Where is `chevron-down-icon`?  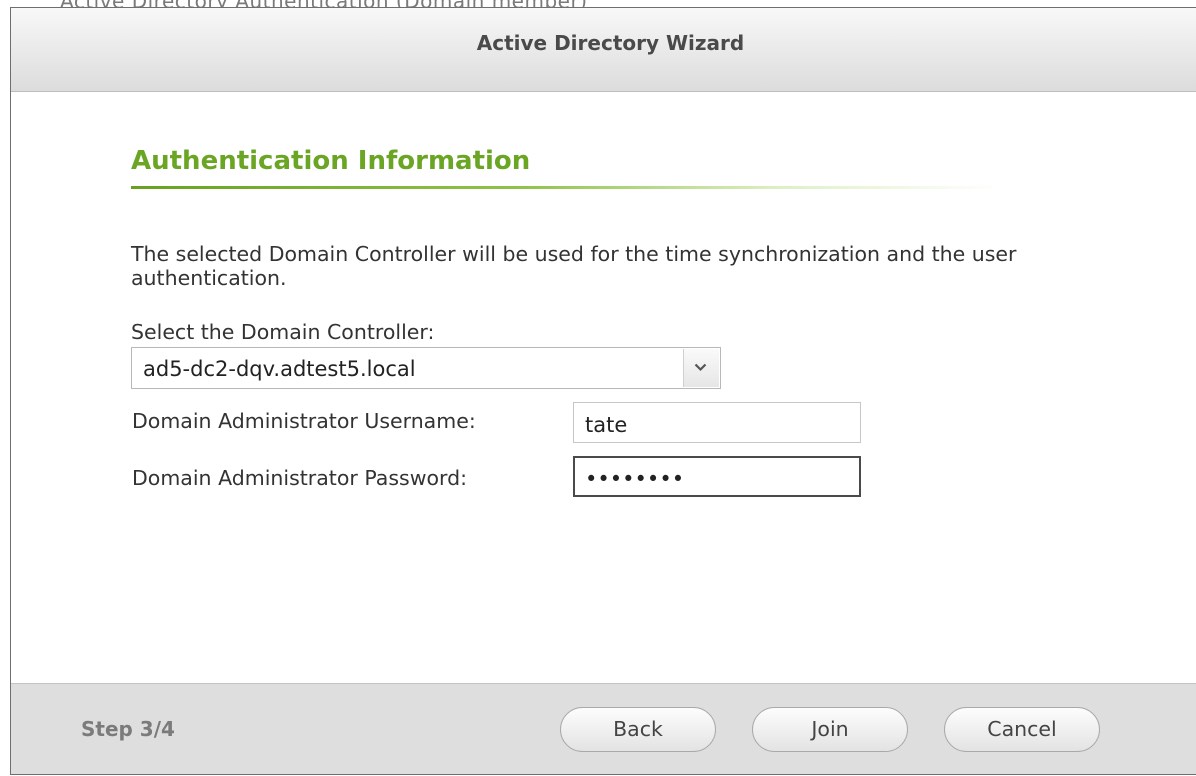 chevron-down-icon is located at coordinates (700, 367).